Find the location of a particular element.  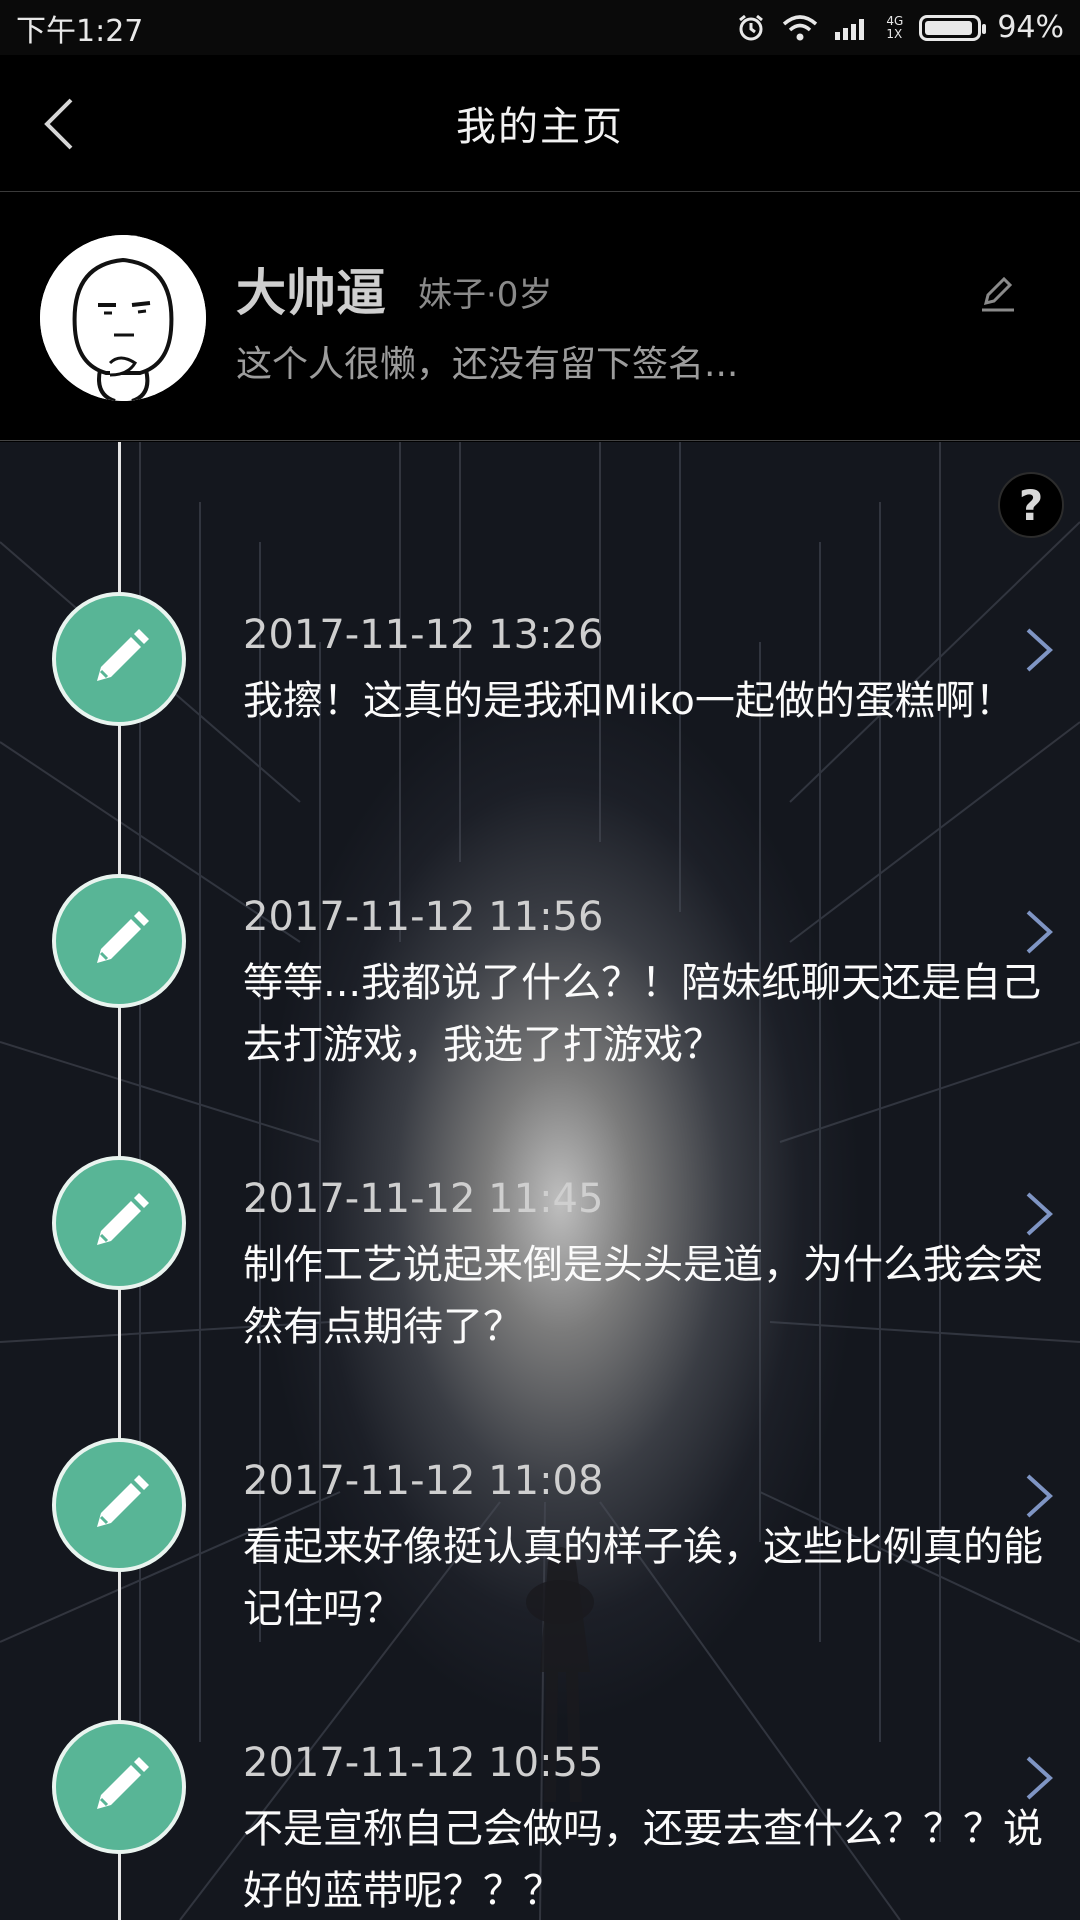

battery-percent: 94% is located at coordinates (1030, 27).